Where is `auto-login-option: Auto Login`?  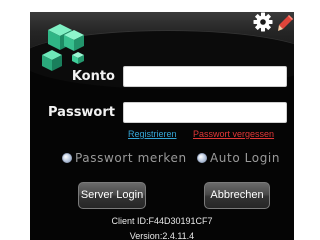 auto-login-option: Auto Login is located at coordinates (238, 158).